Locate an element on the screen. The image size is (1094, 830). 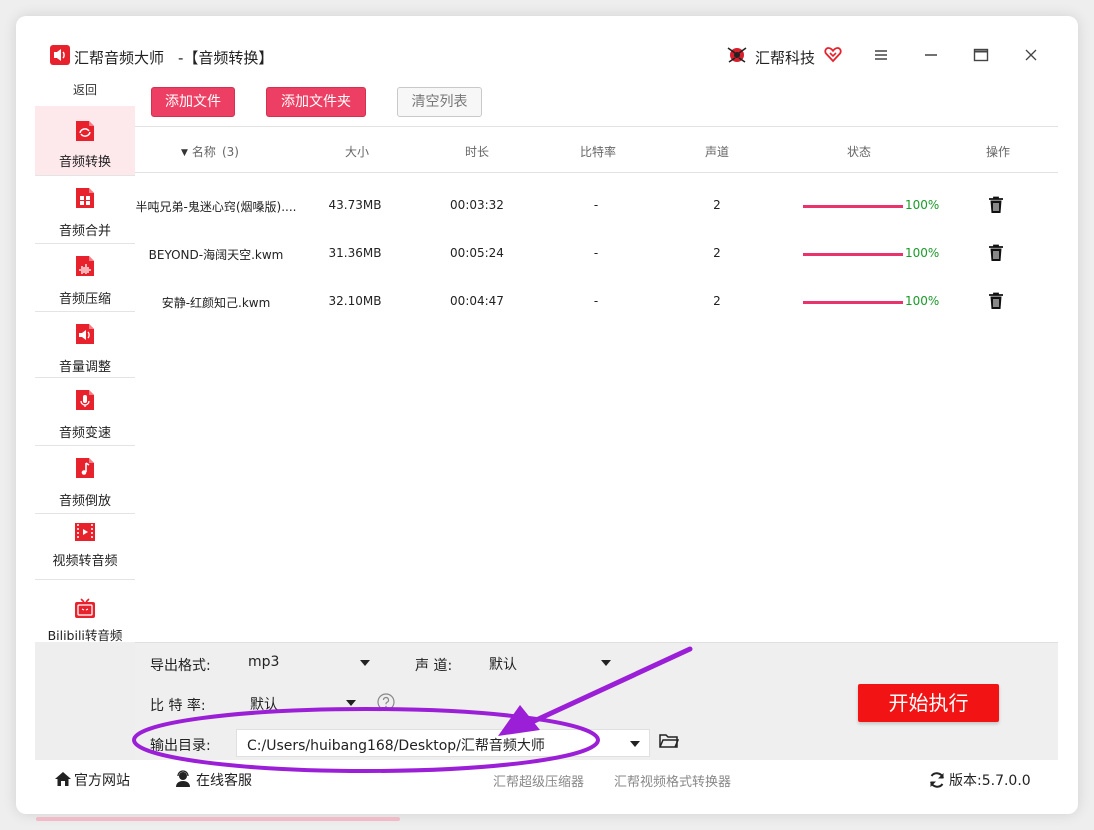
file-count: (3) is located at coordinates (230, 152).